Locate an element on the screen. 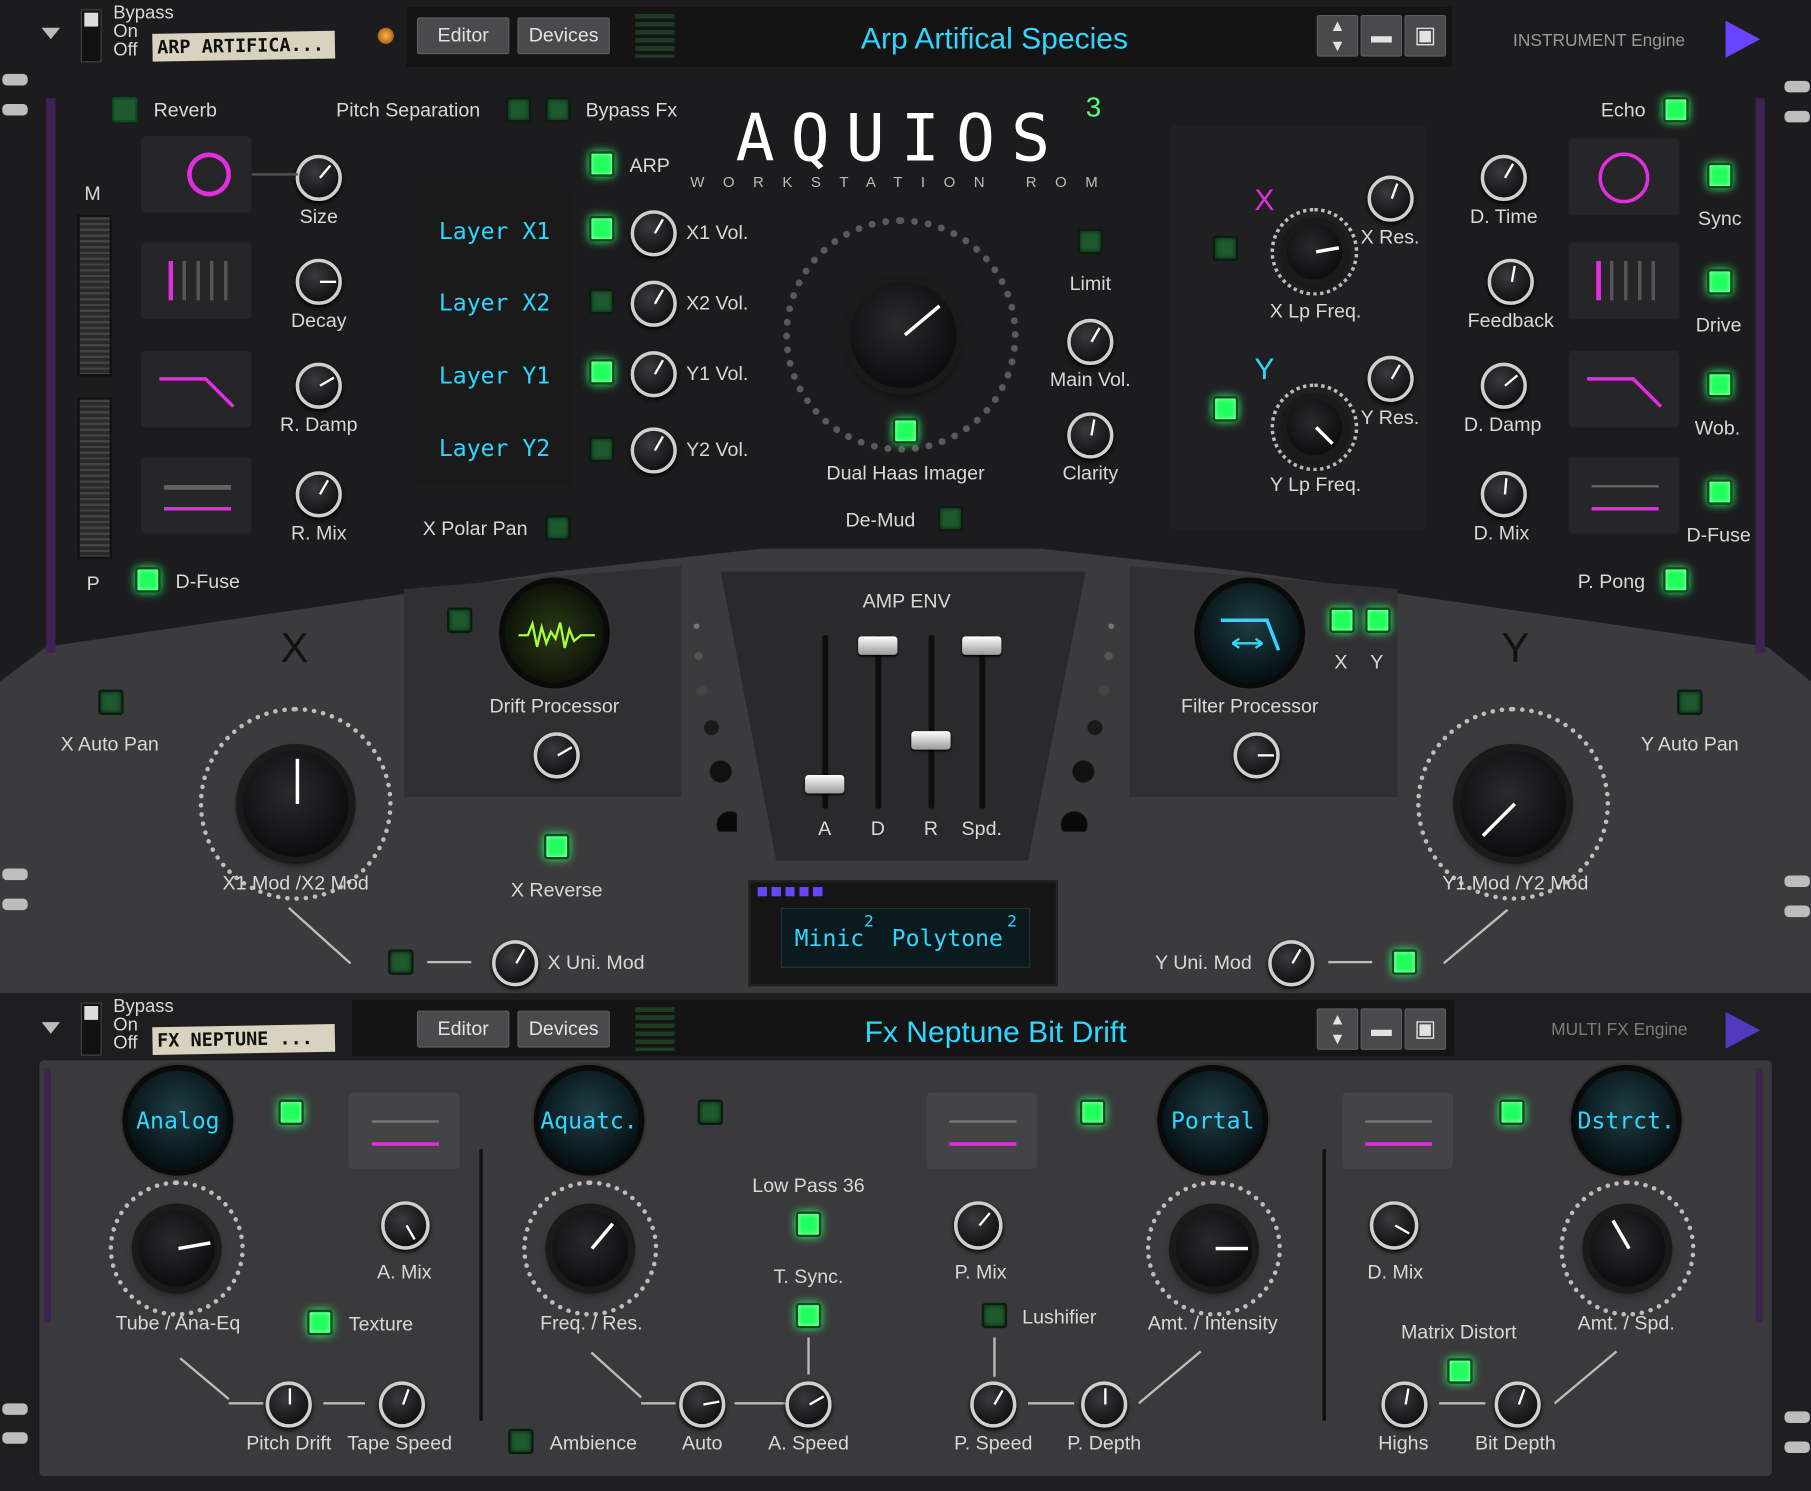  reverb-led is located at coordinates (125, 110).